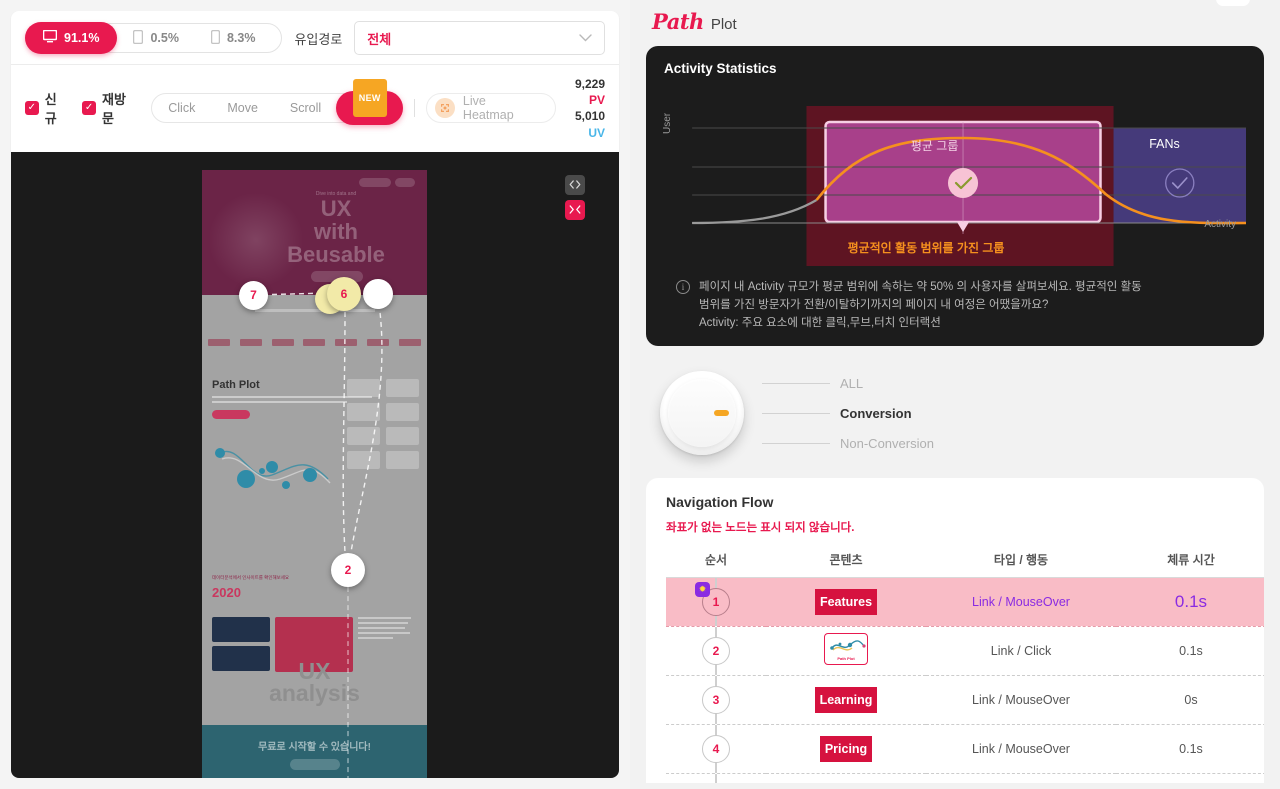 This screenshot has width=1280, height=789. Describe the element at coordinates (445, 108) in the screenshot. I see `live-heatmap-icon` at that location.